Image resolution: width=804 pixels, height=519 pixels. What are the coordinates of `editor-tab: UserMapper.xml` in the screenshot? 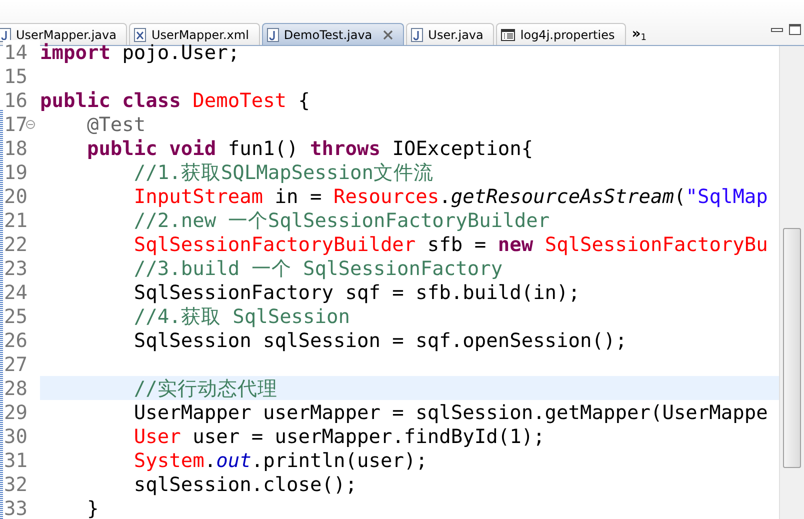 It's located at (194, 34).